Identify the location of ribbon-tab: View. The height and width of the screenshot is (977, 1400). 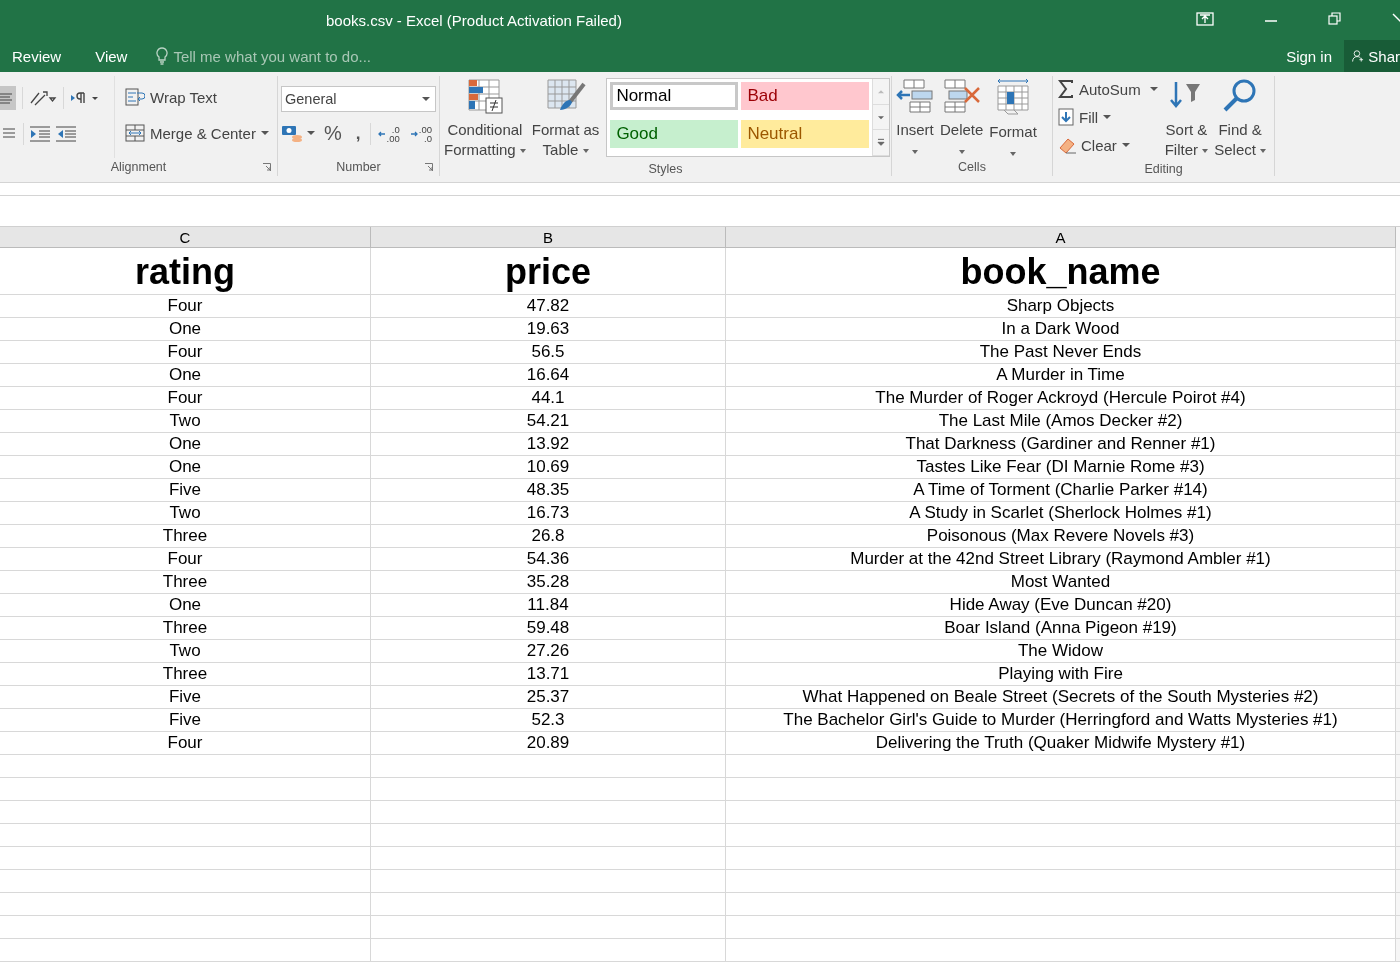
(111, 56).